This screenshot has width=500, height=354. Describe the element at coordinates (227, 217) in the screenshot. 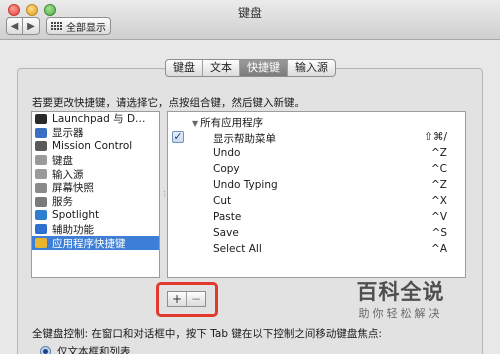

I see `shortcut-name: Paste` at that location.